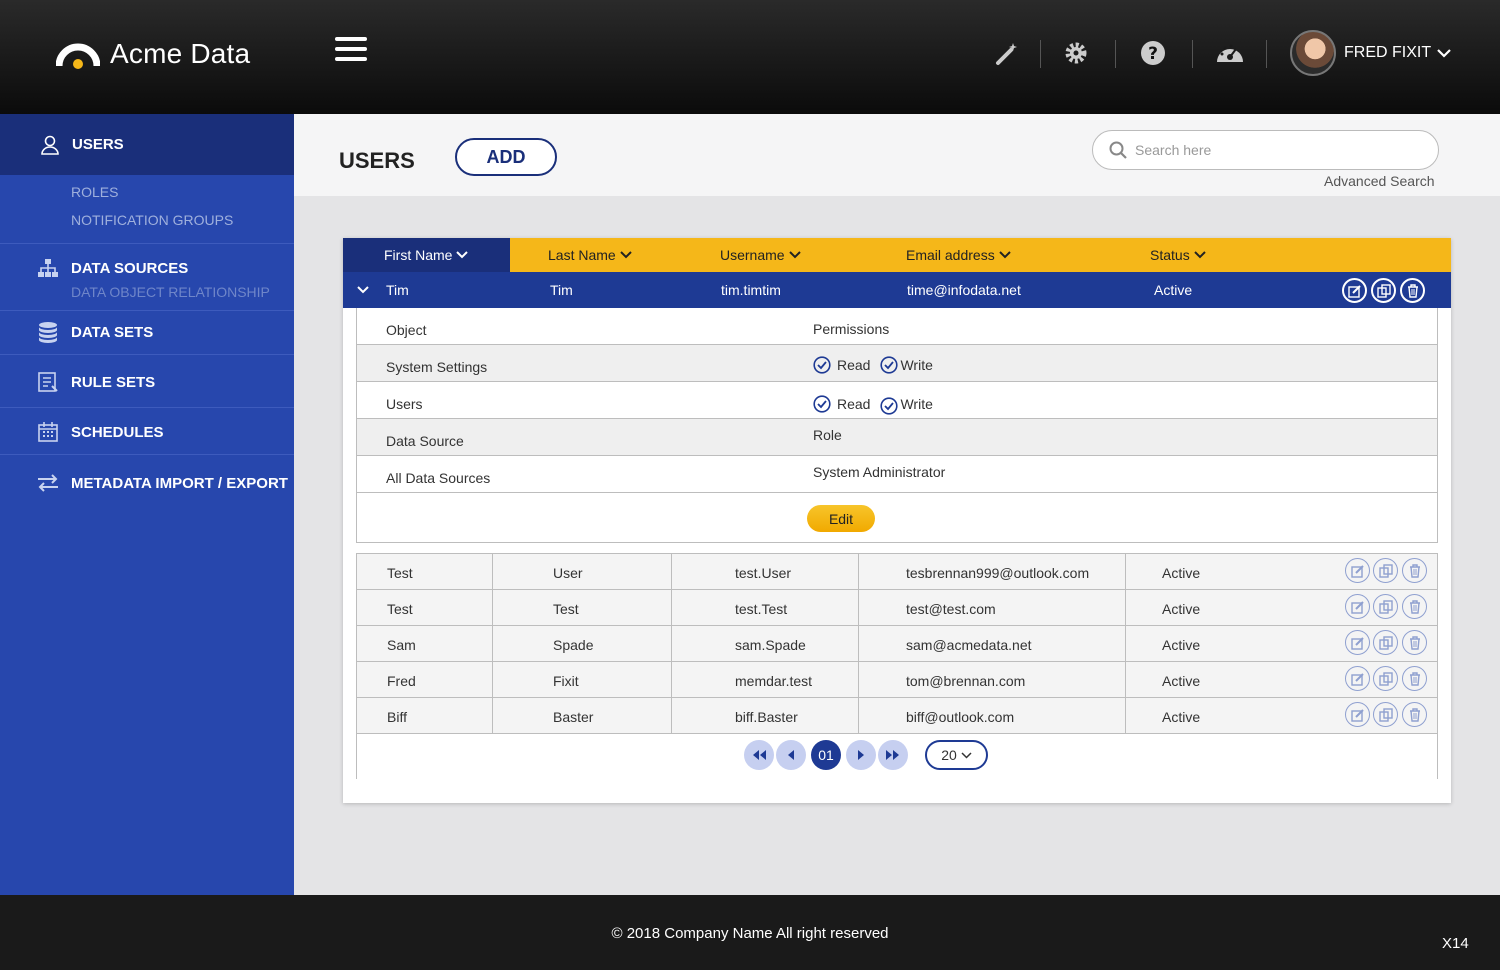  Describe the element at coordinates (1118, 150) in the screenshot. I see `search-icon` at that location.